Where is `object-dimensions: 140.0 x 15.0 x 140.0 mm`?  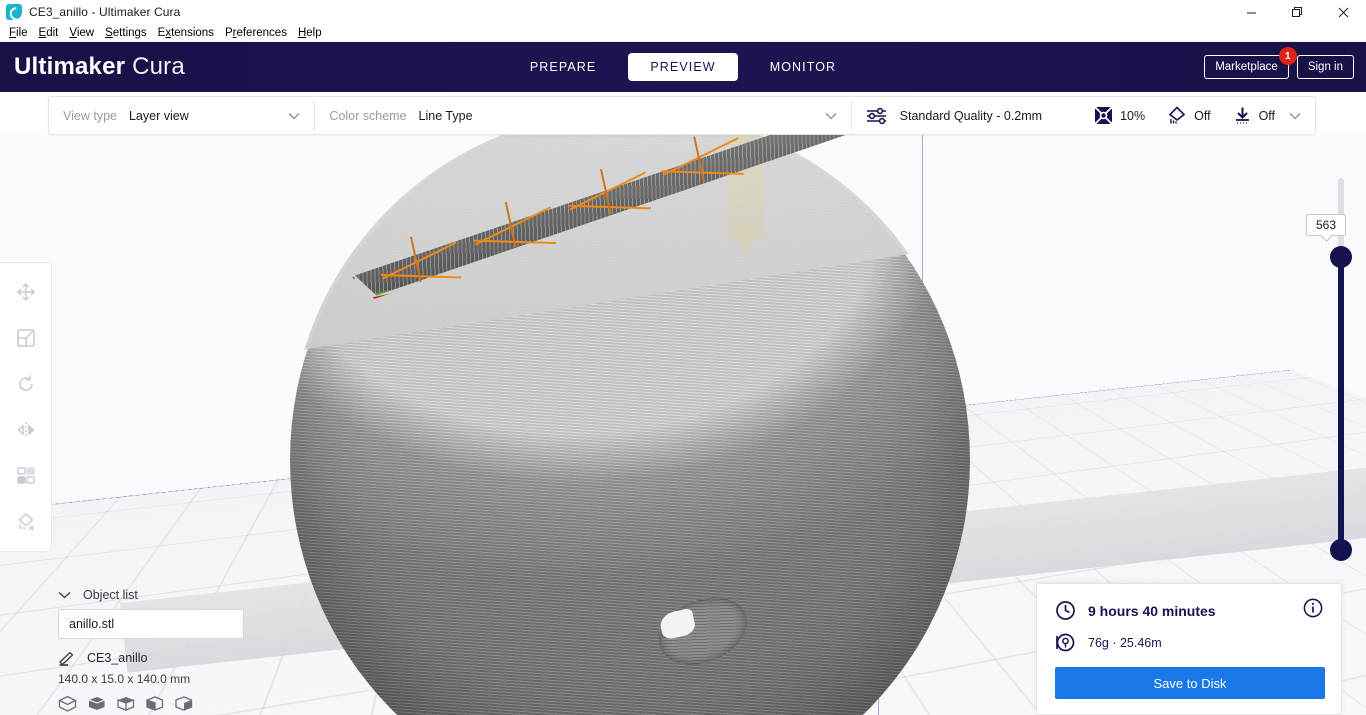 object-dimensions: 140.0 x 15.0 x 140.0 mm is located at coordinates (124, 679).